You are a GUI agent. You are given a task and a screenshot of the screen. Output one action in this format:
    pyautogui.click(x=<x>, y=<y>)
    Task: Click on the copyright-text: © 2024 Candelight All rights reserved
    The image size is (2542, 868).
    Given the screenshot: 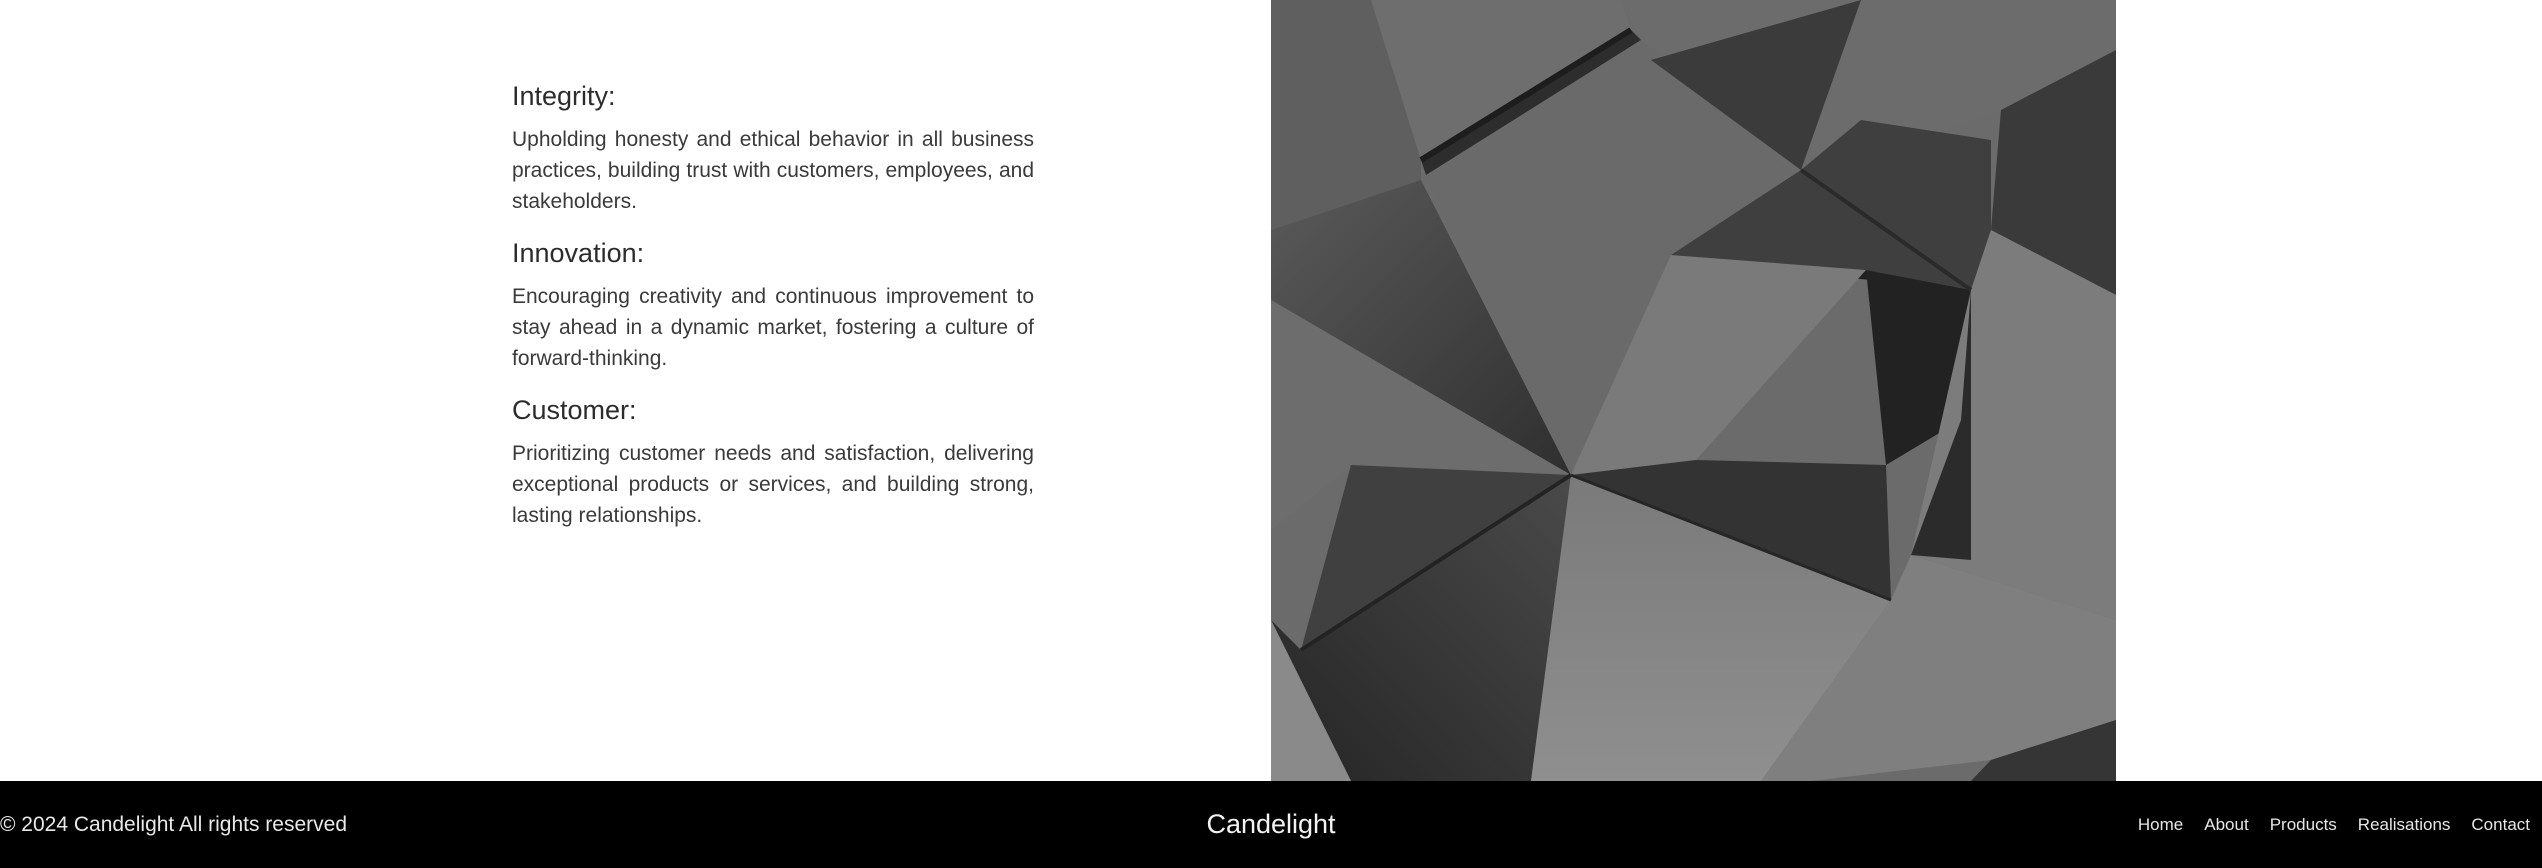 What is the action you would take?
    pyautogui.click(x=174, y=824)
    